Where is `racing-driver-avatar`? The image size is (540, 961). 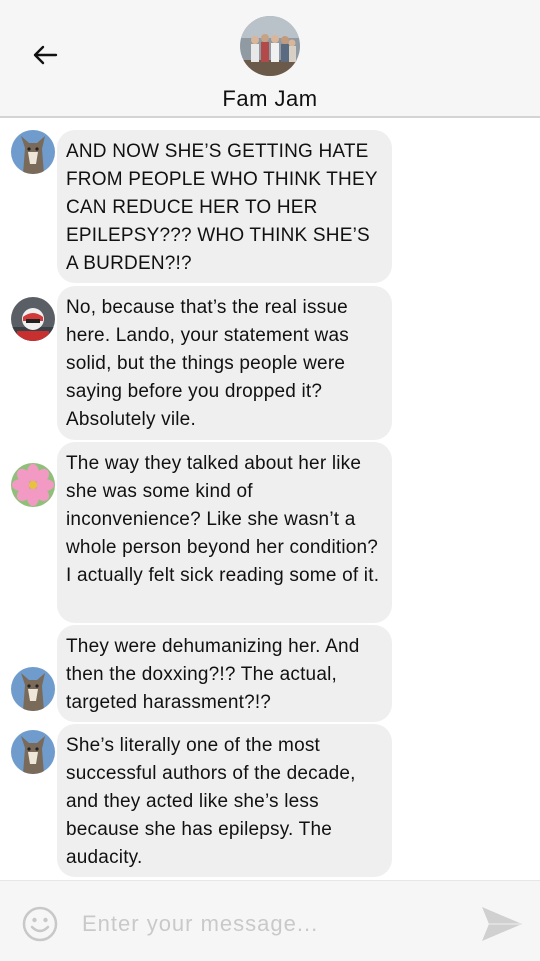 racing-driver-avatar is located at coordinates (33, 319).